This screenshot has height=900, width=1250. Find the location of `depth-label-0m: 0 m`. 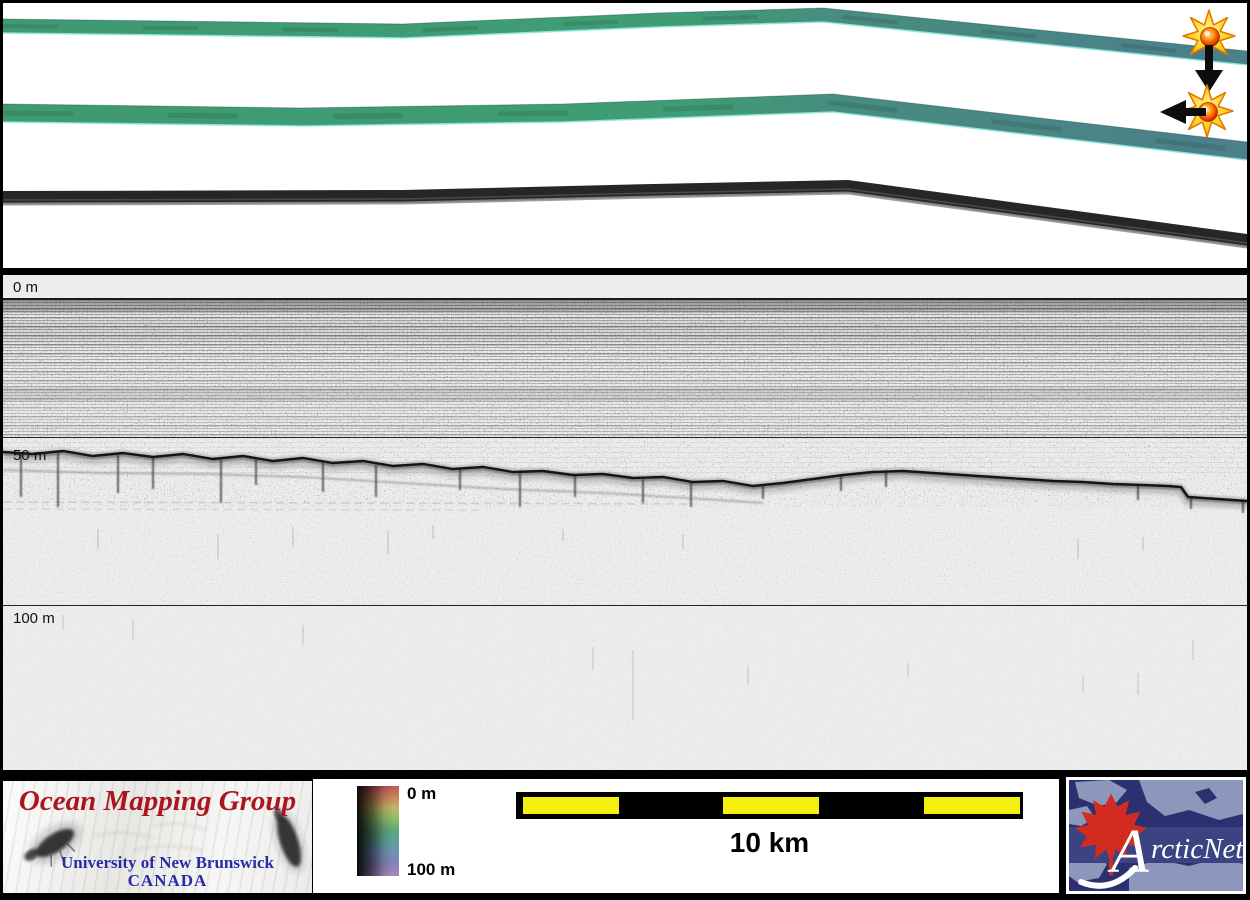

depth-label-0m: 0 m is located at coordinates (26, 287).